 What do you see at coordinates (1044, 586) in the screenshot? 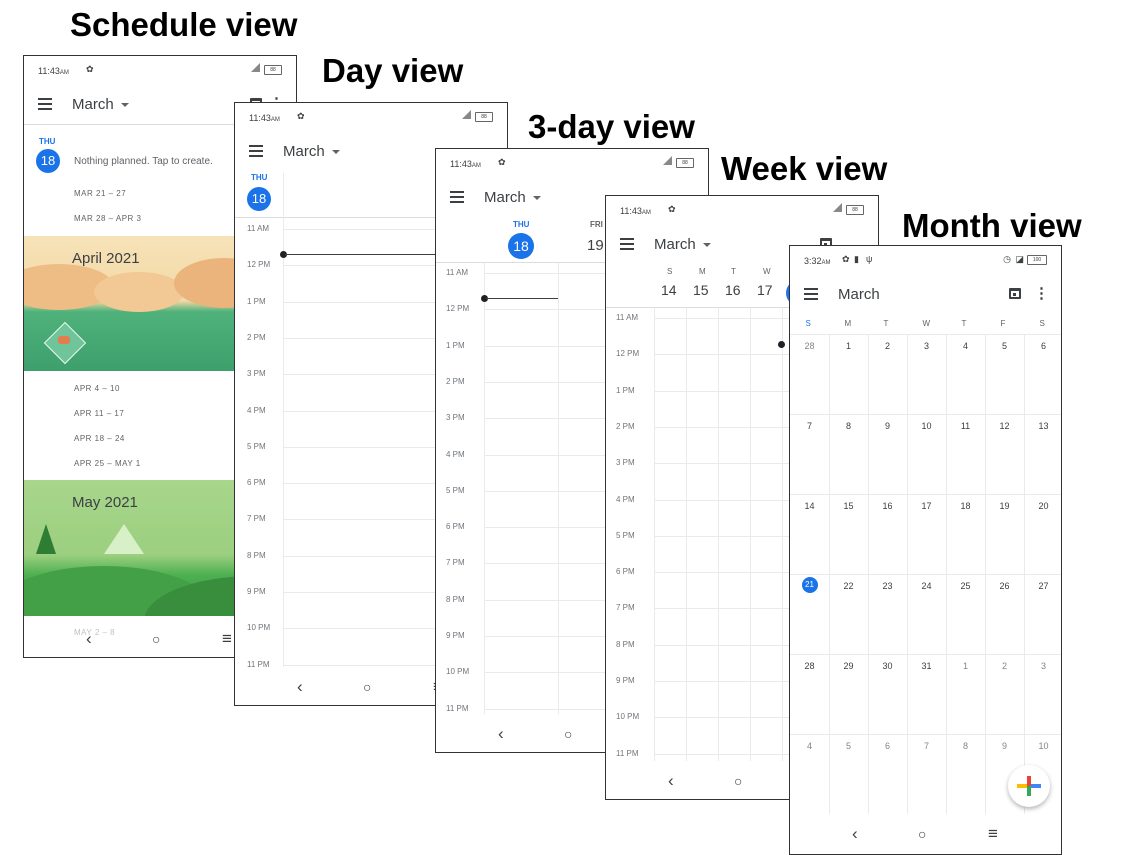
I see `calendar-day-cell: 27` at bounding box center [1044, 586].